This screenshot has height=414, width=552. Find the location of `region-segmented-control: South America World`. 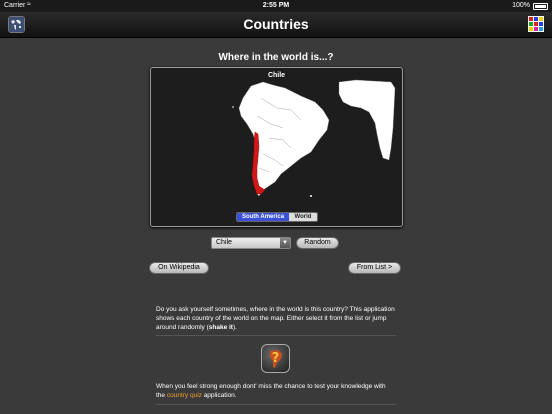

region-segmented-control: South America World is located at coordinates (277, 217).